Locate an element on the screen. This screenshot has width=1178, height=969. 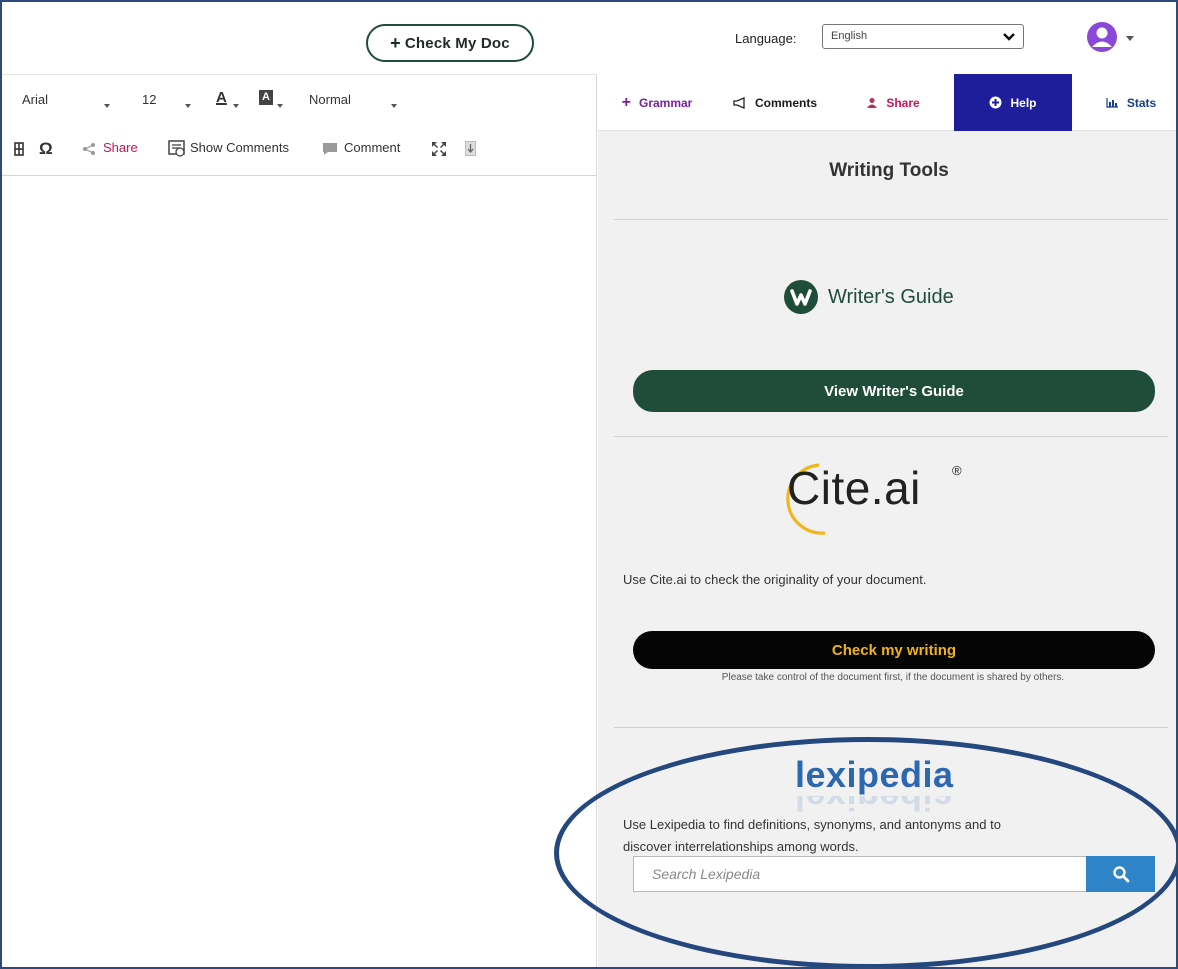
writers-guide-logo-icon is located at coordinates (801, 297).